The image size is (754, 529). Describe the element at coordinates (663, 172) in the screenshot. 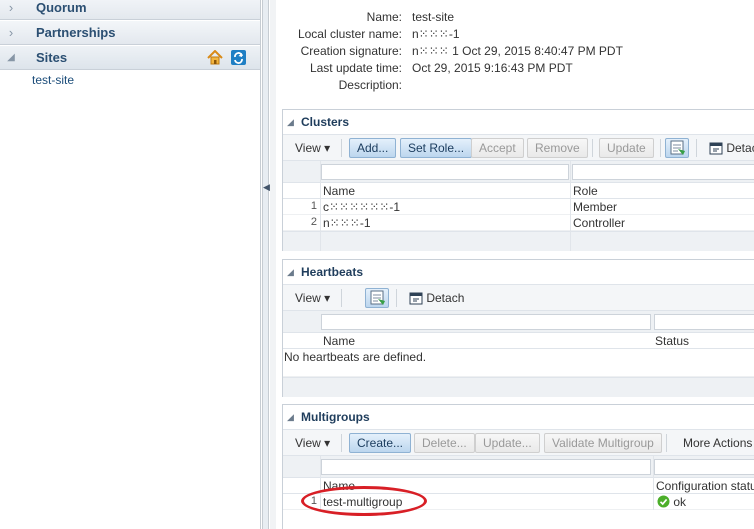

I see `filter-role-input` at that location.